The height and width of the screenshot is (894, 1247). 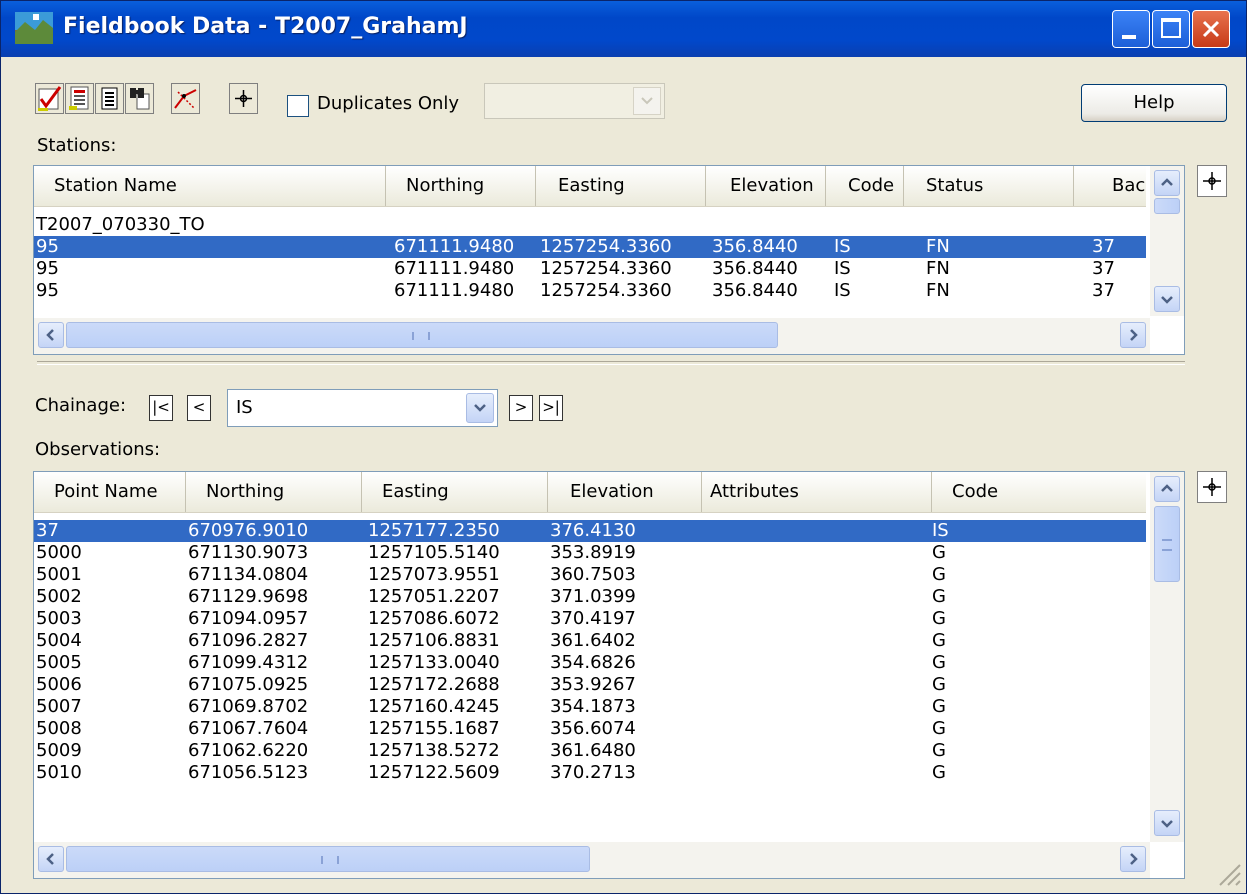 I want to click on col-point-name: Point Name, so click(x=110, y=492).